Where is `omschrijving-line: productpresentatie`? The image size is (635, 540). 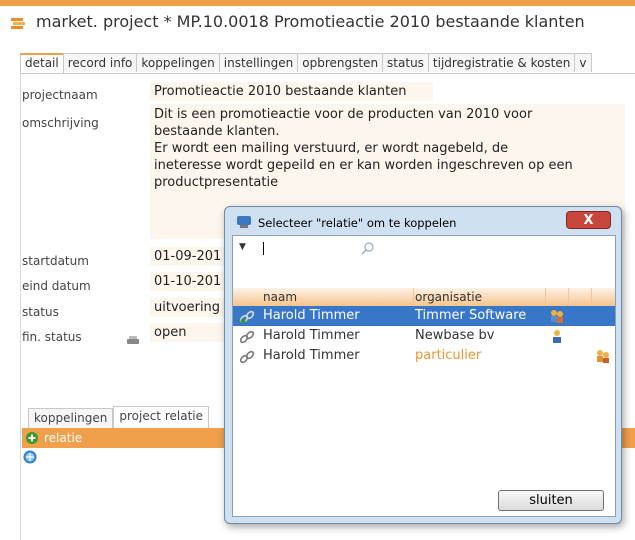 omschrijving-line: productpresentatie is located at coordinates (216, 182).